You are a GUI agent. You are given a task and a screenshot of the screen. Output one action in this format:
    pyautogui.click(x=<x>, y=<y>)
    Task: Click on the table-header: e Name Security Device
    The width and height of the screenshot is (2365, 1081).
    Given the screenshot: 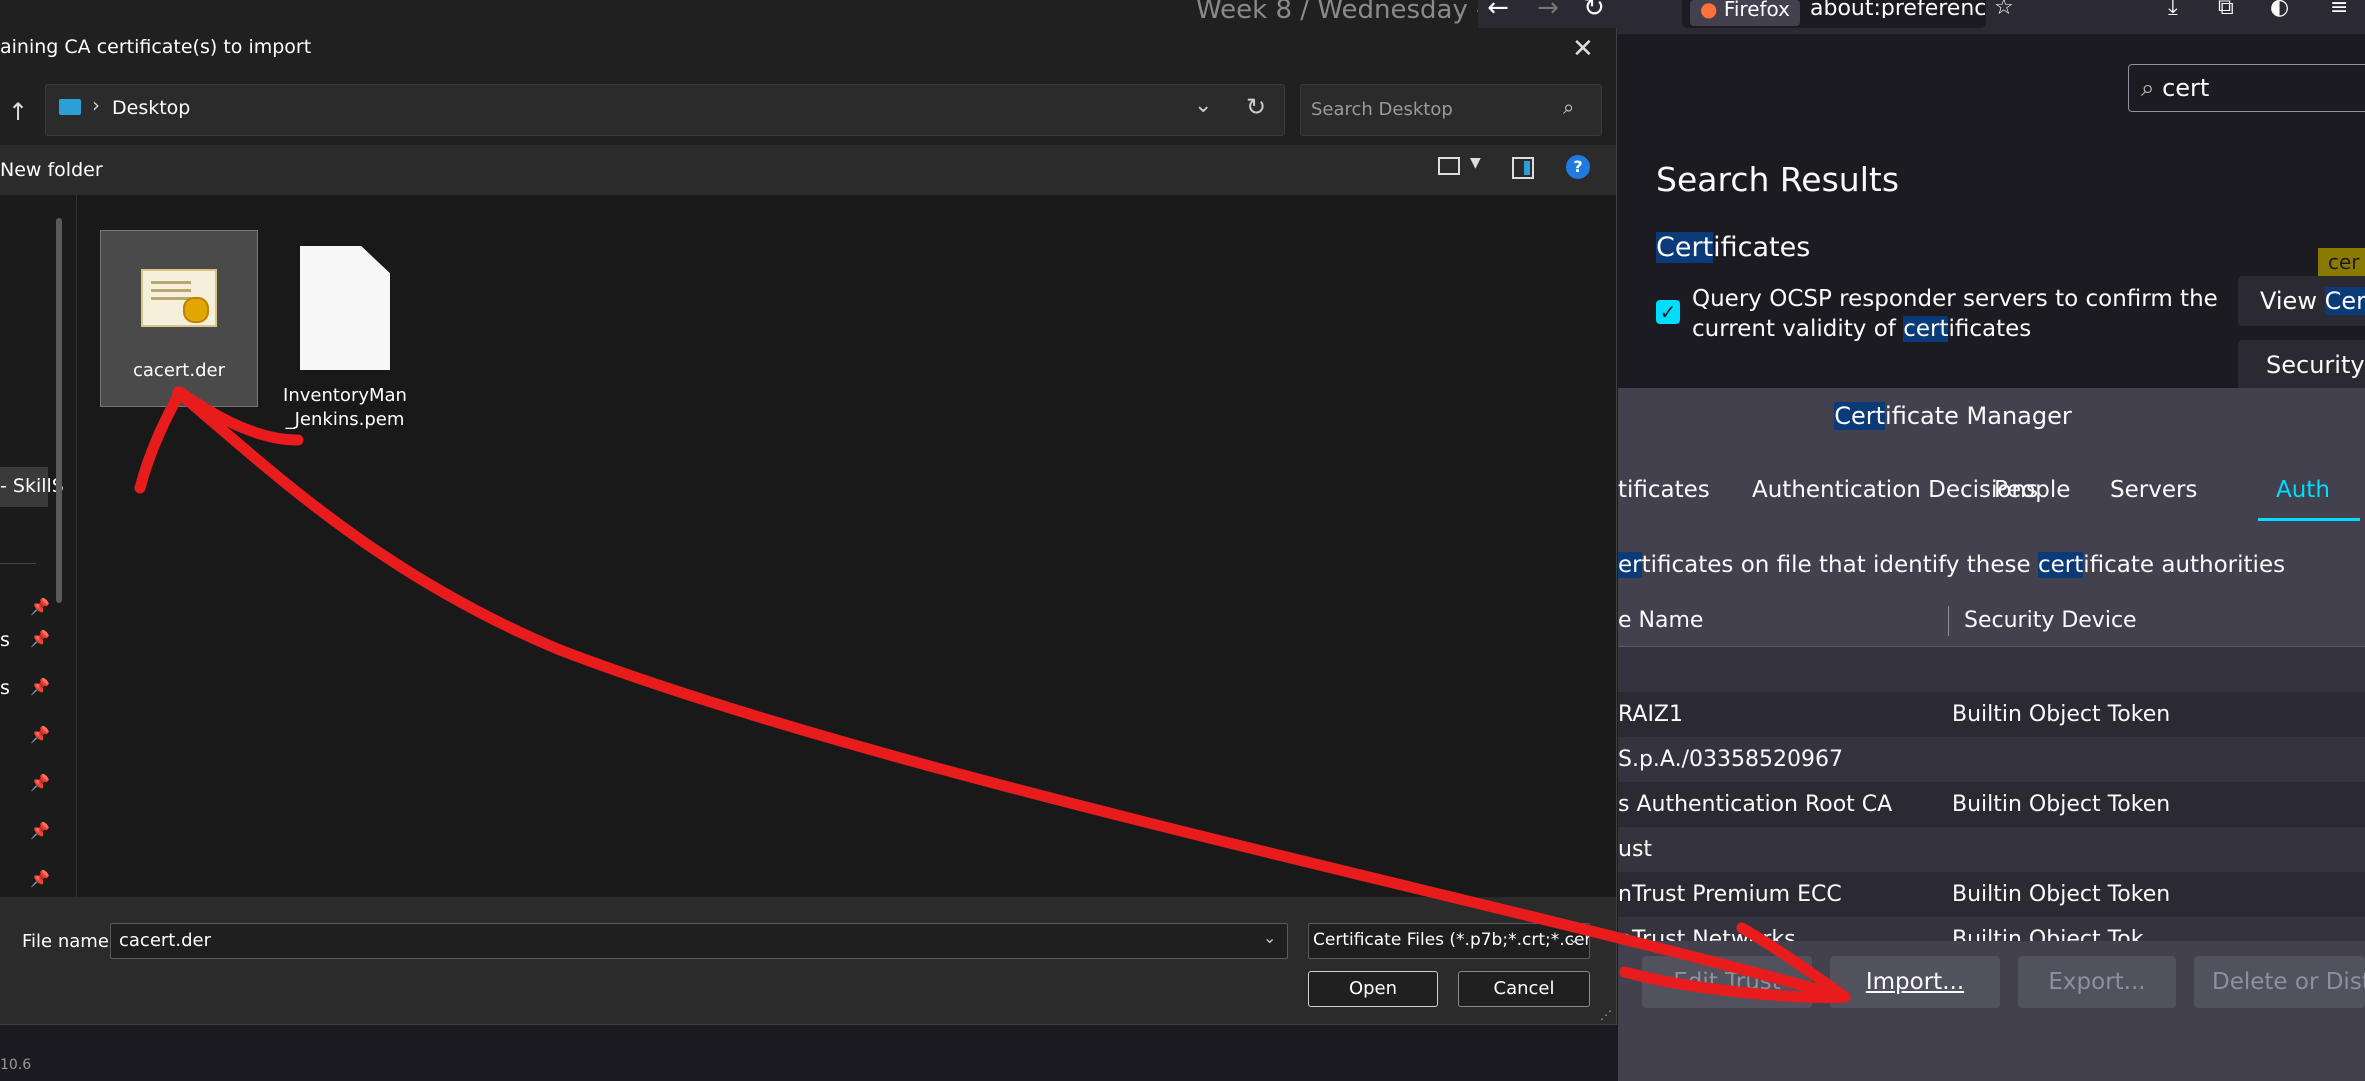 What is the action you would take?
    pyautogui.click(x=1991, y=621)
    